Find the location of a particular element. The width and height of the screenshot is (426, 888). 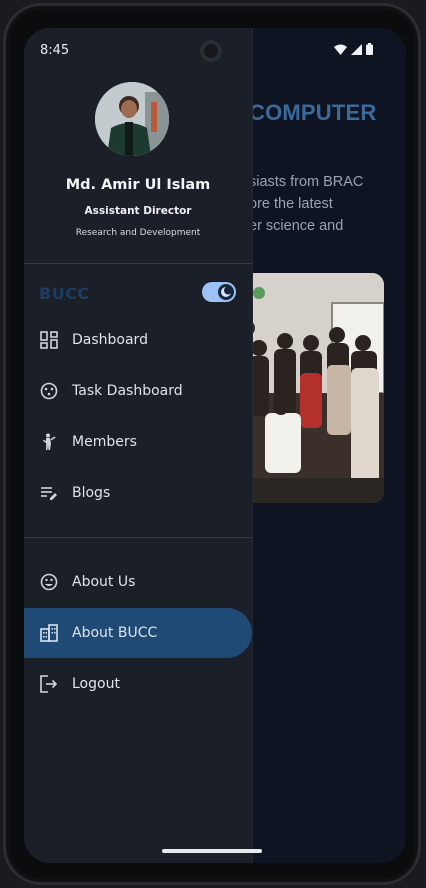

nav-item-blogs: Blogs is located at coordinates (138, 493).